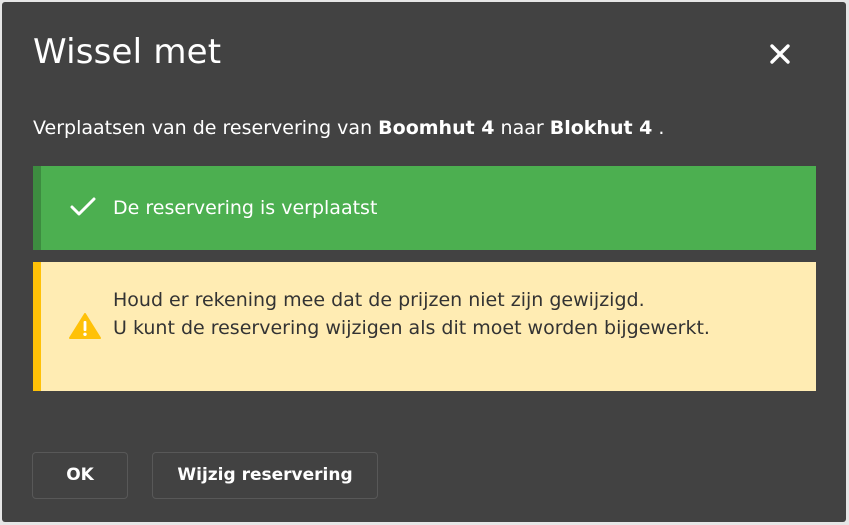 This screenshot has width=849, height=525. I want to click on close-button, so click(780, 54).